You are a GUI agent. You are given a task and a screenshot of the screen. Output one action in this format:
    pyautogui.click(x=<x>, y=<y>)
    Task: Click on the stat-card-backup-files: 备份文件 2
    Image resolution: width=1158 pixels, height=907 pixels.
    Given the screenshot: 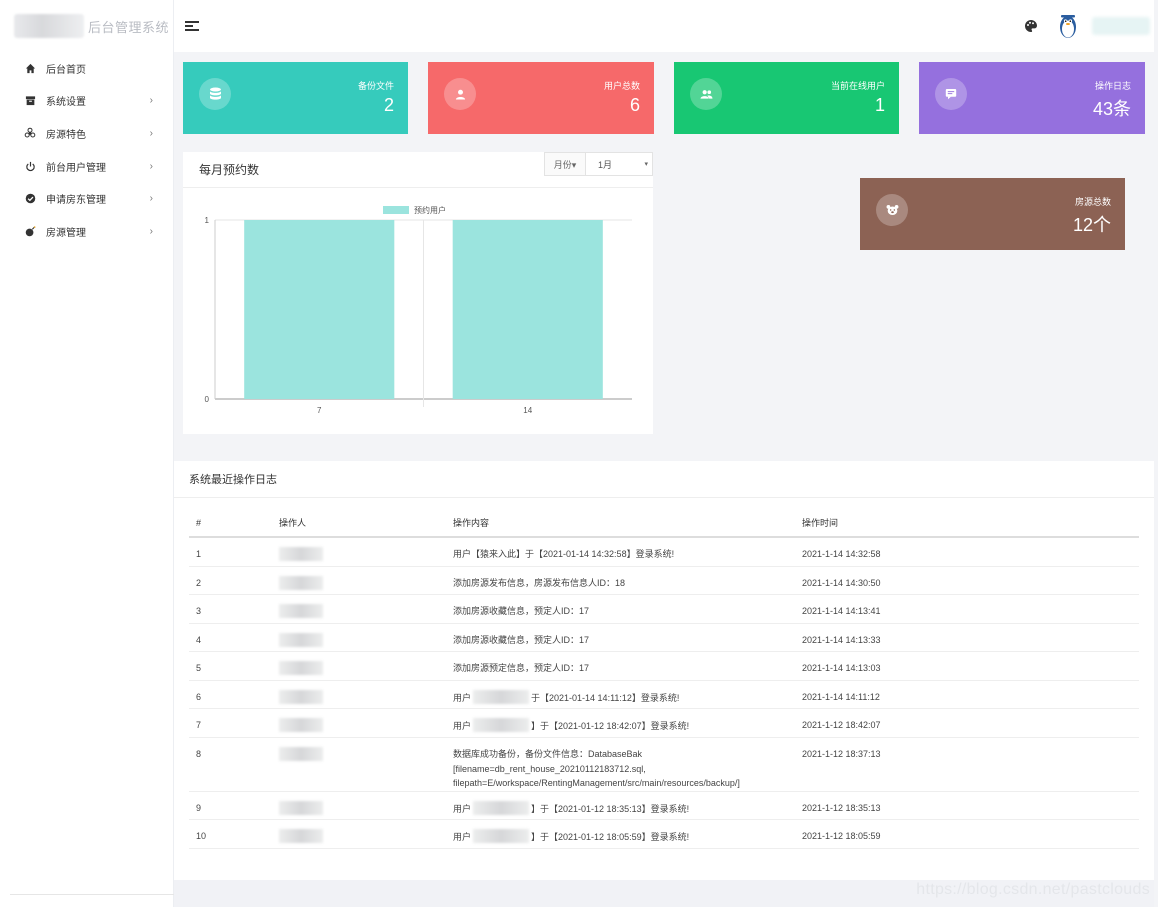 What is the action you would take?
    pyautogui.click(x=295, y=98)
    